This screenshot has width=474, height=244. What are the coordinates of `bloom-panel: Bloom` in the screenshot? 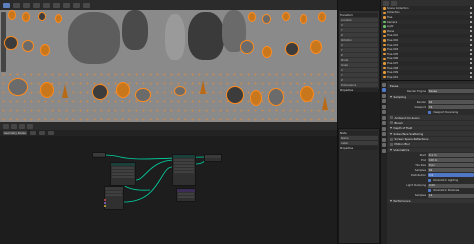 It's located at (431, 123).